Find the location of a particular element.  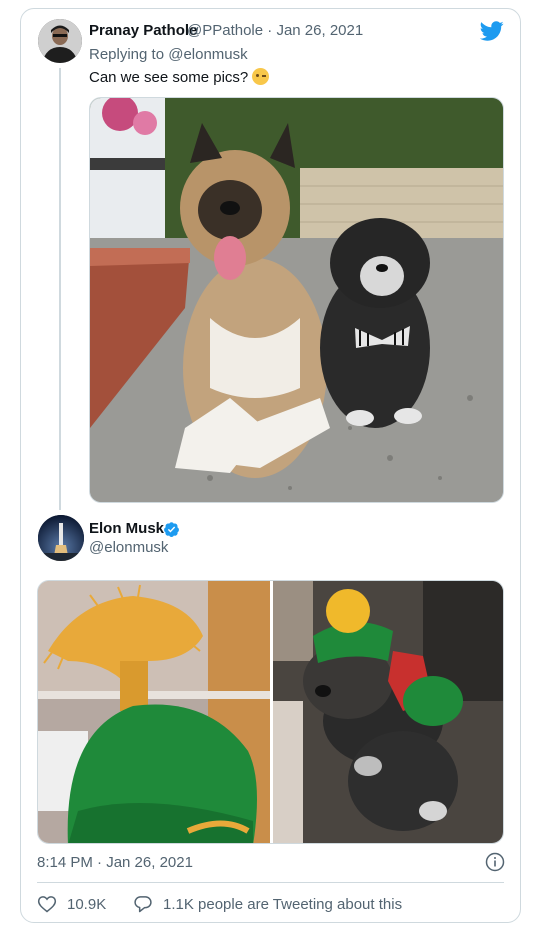

conversation-link: 1.1K people are Tweeting about this is located at coordinates (267, 904).